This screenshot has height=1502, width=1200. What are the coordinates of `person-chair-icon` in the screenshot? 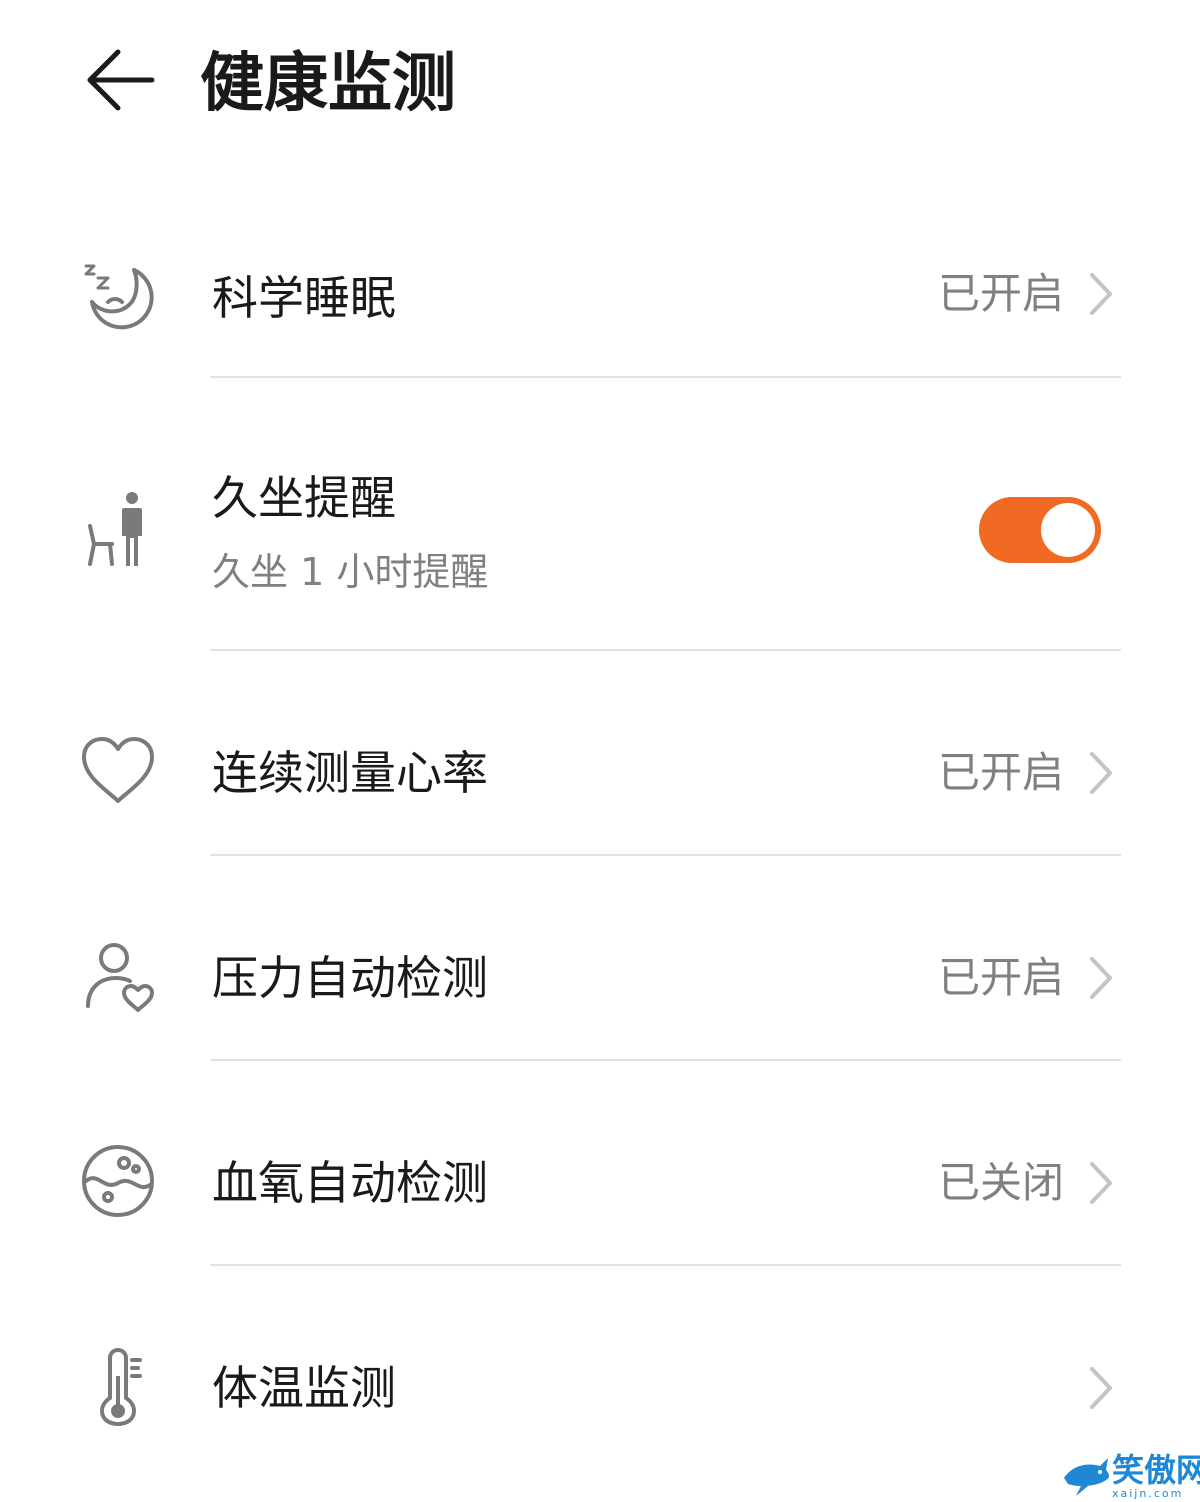 It's located at (118, 530).